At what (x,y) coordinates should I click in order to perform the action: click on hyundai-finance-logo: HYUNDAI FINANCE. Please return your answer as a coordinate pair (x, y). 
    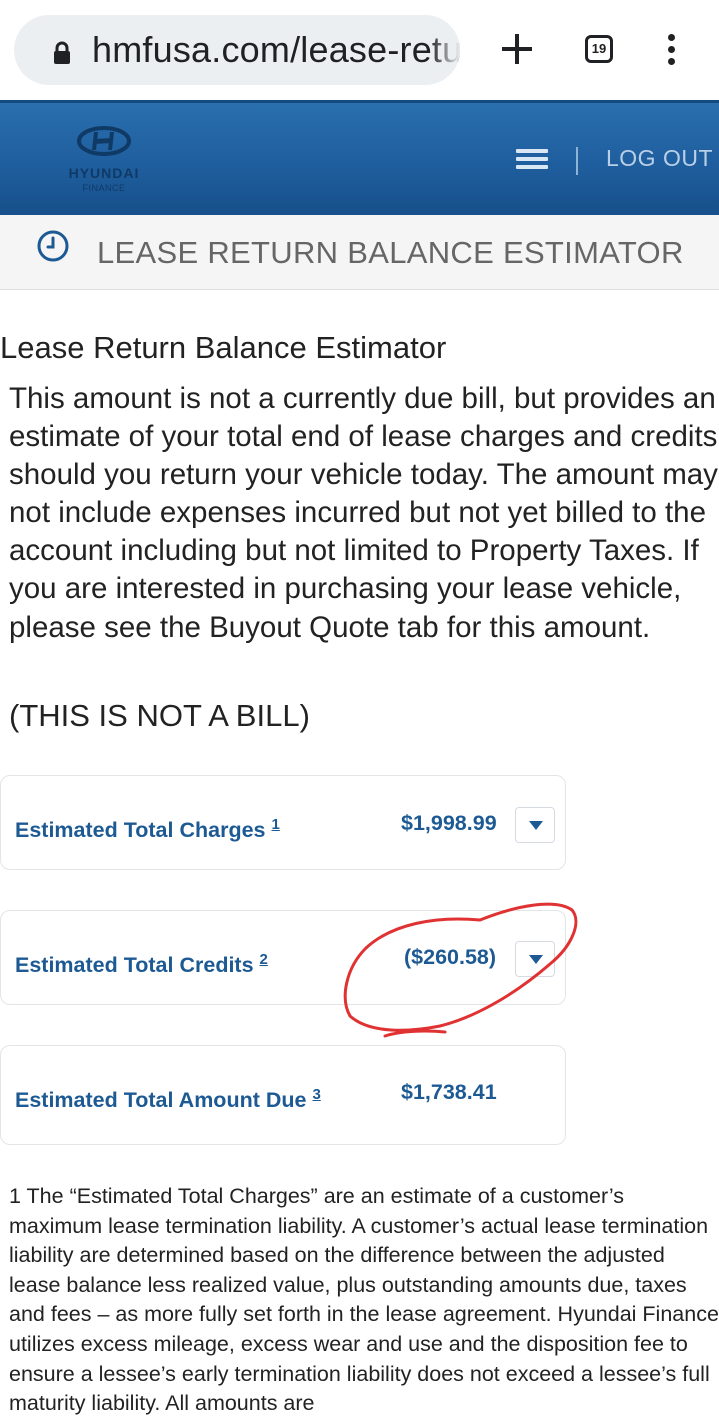
    Looking at the image, I should click on (104, 161).